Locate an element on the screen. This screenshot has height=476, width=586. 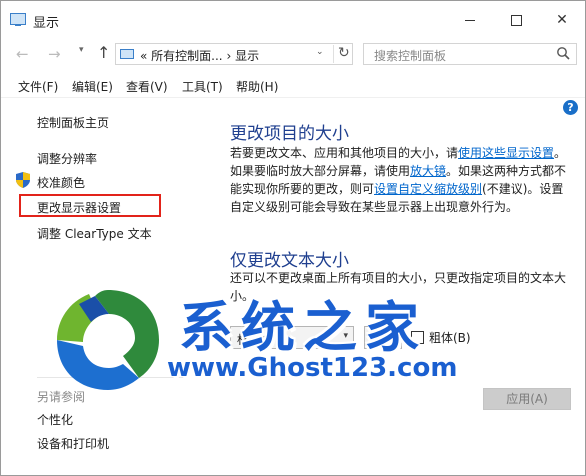
address-dropdown: ⌄ is located at coordinates (320, 52).